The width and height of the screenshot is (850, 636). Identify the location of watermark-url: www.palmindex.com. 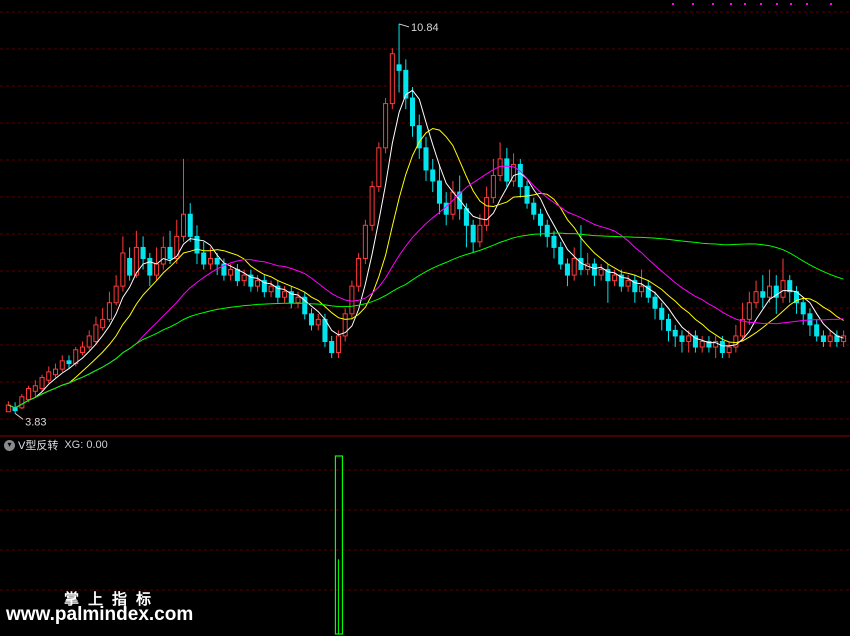
(100, 614).